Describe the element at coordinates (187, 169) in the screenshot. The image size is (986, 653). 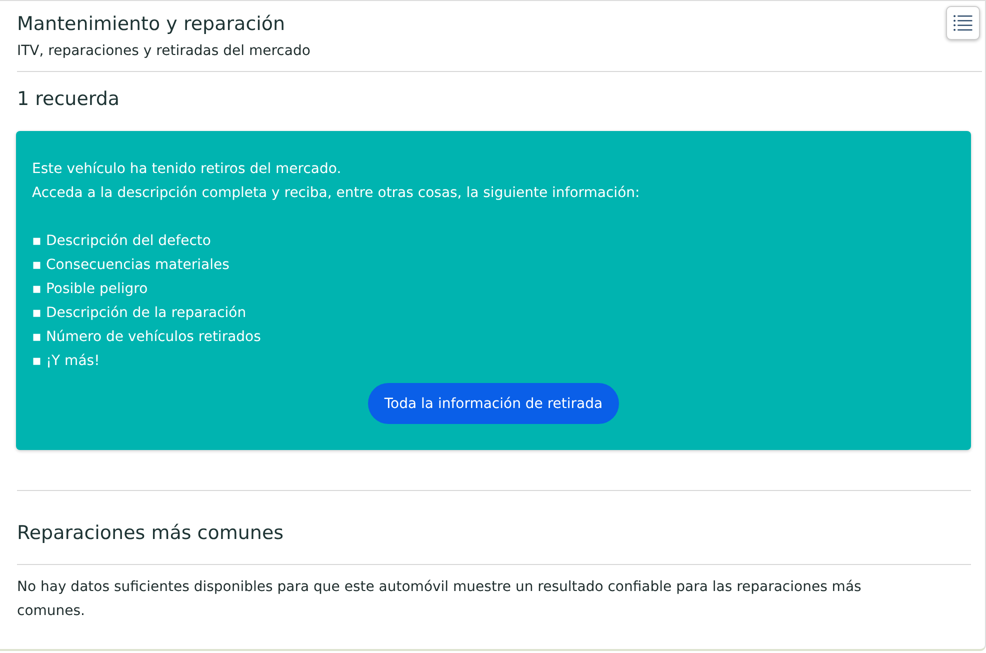
I see `notice-text: Este vehículo ha tenido retiros del mercado.` at that location.